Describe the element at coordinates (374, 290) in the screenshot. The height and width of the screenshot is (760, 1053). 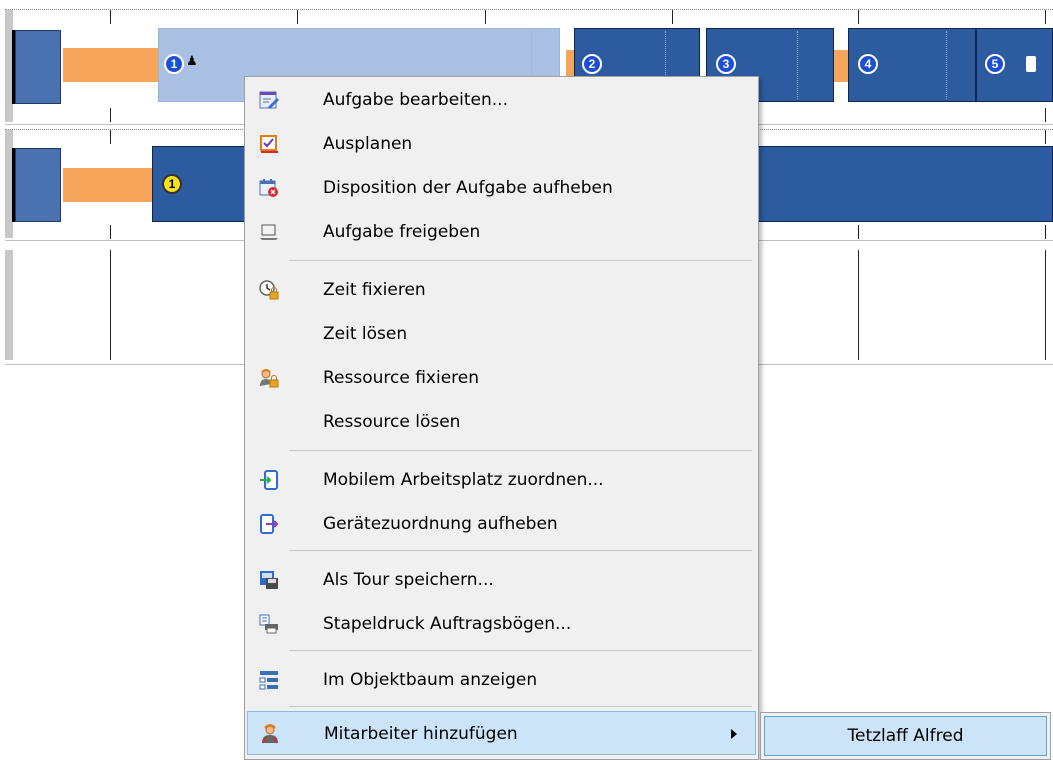
I see `menu-item-label: Zeit fixieren` at that location.